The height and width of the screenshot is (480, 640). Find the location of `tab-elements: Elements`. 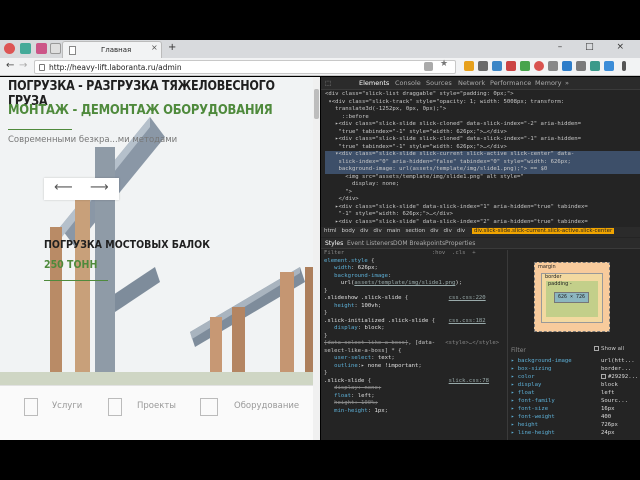

tab-elements: Elements is located at coordinates (374, 83).